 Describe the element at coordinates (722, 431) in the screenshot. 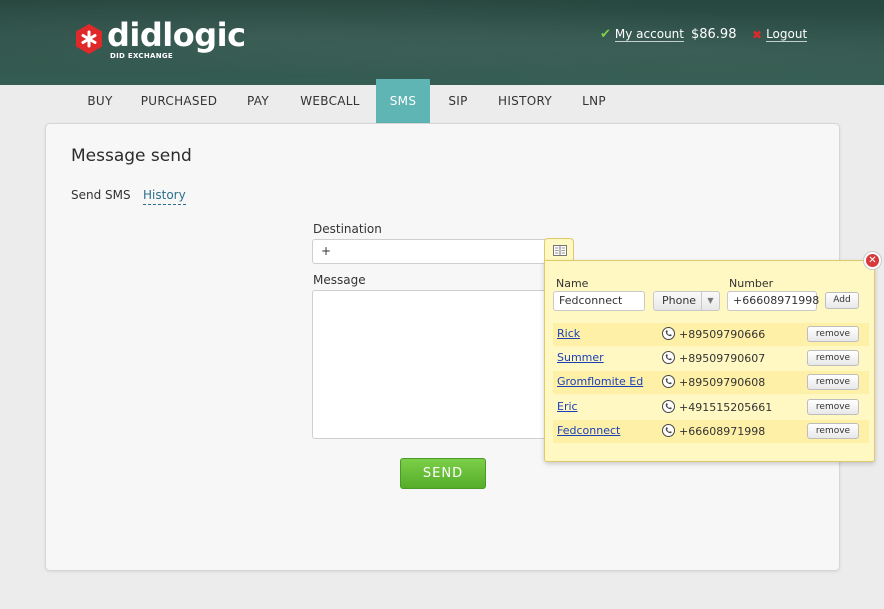

I see `contact-number: +66608971998` at that location.